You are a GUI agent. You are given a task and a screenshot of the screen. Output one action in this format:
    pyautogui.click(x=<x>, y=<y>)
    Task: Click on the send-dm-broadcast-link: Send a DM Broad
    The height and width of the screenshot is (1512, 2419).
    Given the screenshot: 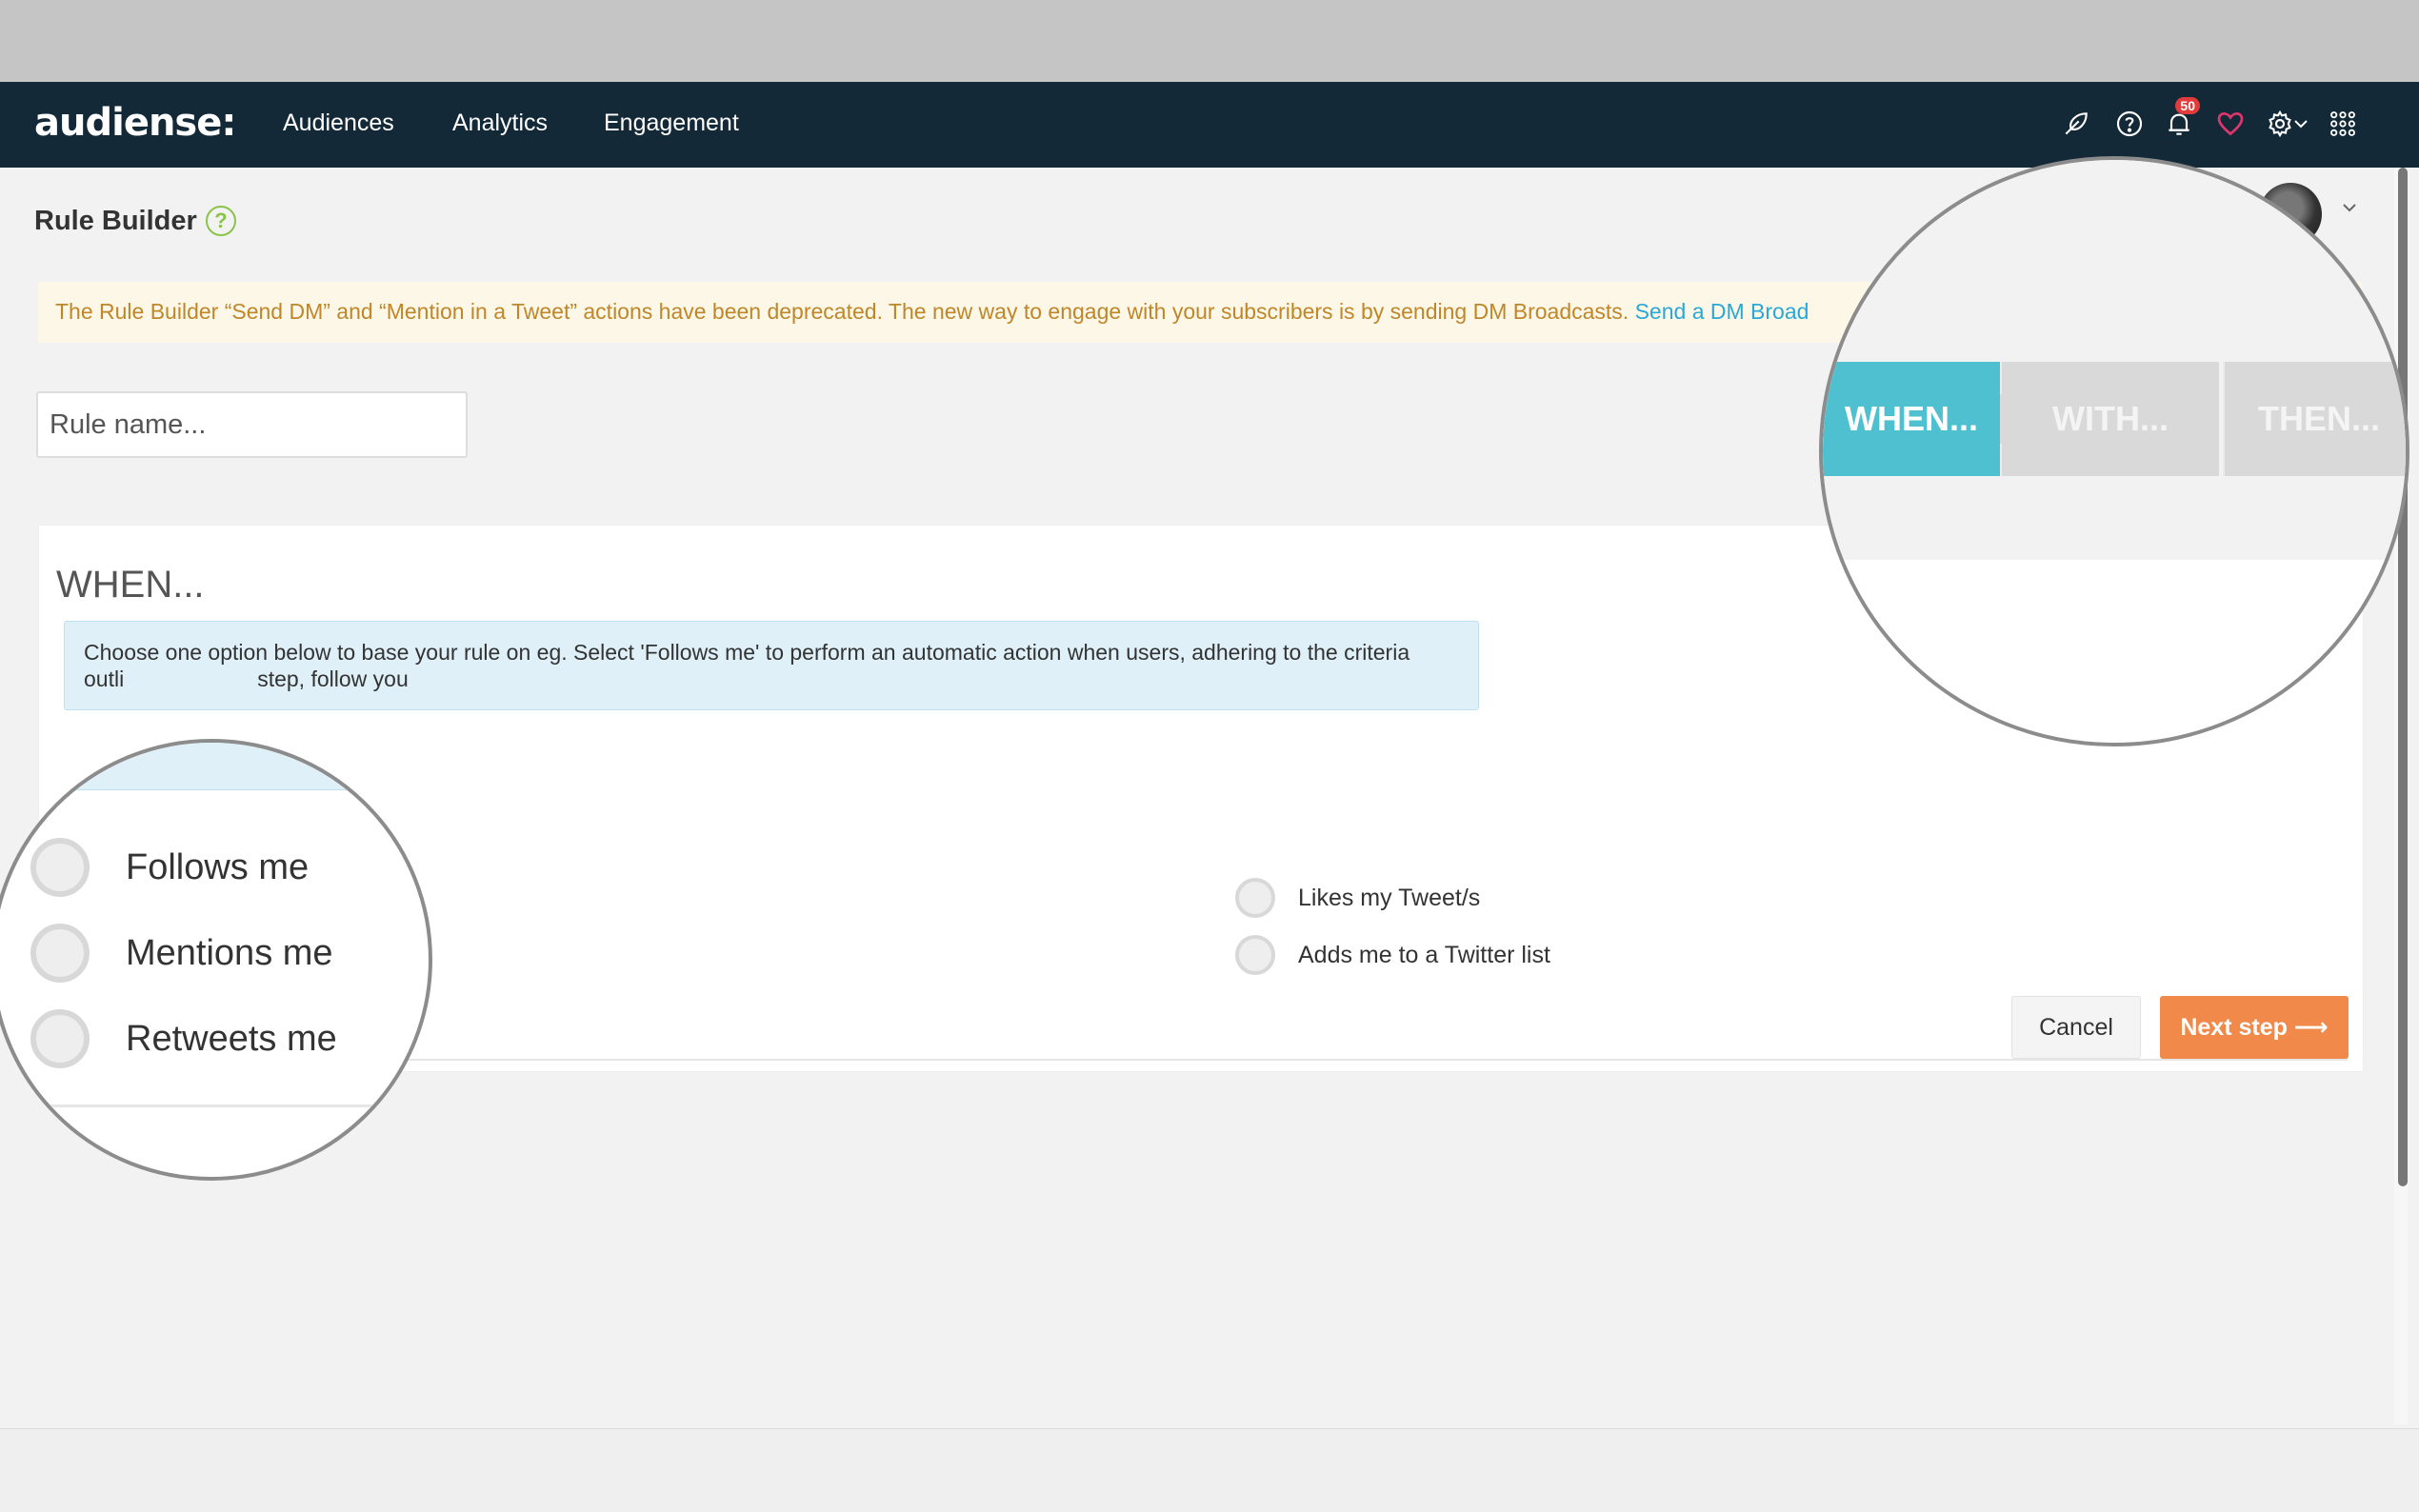 What is the action you would take?
    pyautogui.click(x=1722, y=311)
    